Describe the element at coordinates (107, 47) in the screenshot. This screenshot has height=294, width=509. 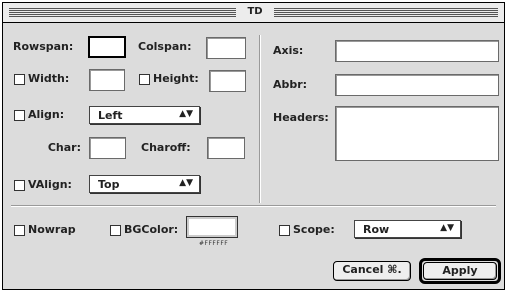
I see `rowspan-field` at that location.